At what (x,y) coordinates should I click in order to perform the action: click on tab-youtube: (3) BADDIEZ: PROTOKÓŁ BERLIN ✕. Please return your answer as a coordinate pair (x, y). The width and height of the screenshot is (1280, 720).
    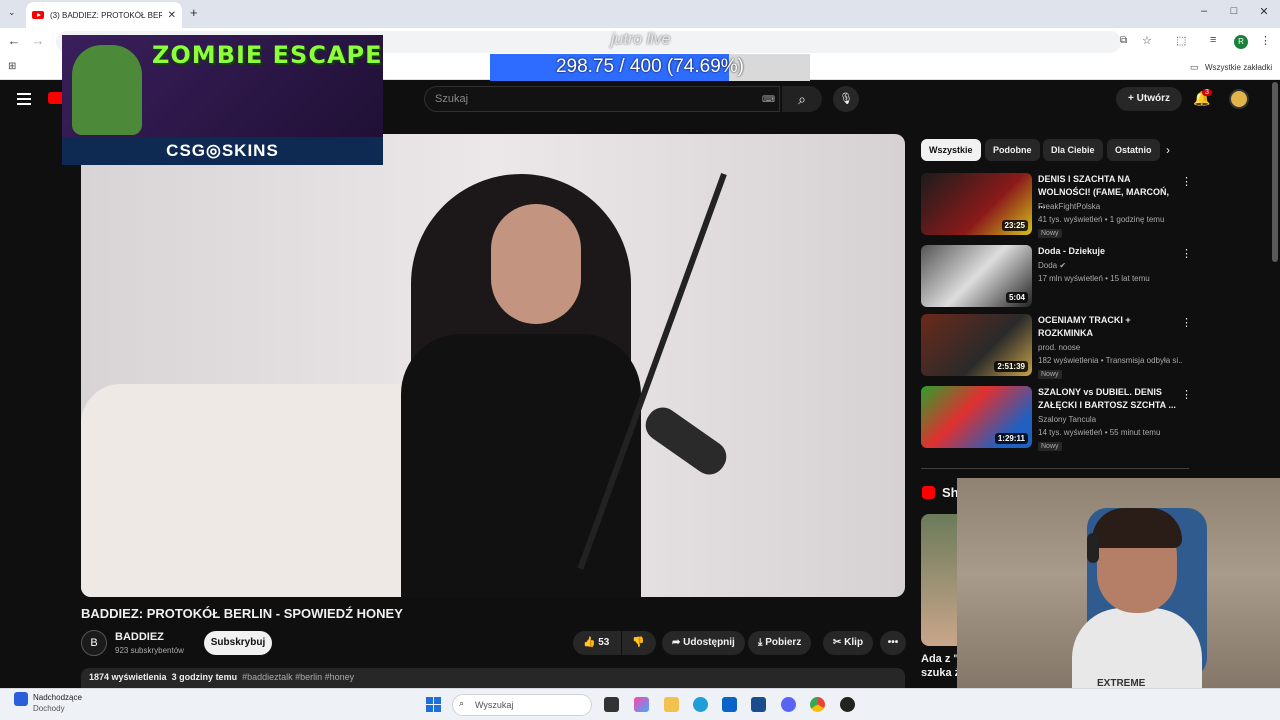
    Looking at the image, I should click on (104, 15).